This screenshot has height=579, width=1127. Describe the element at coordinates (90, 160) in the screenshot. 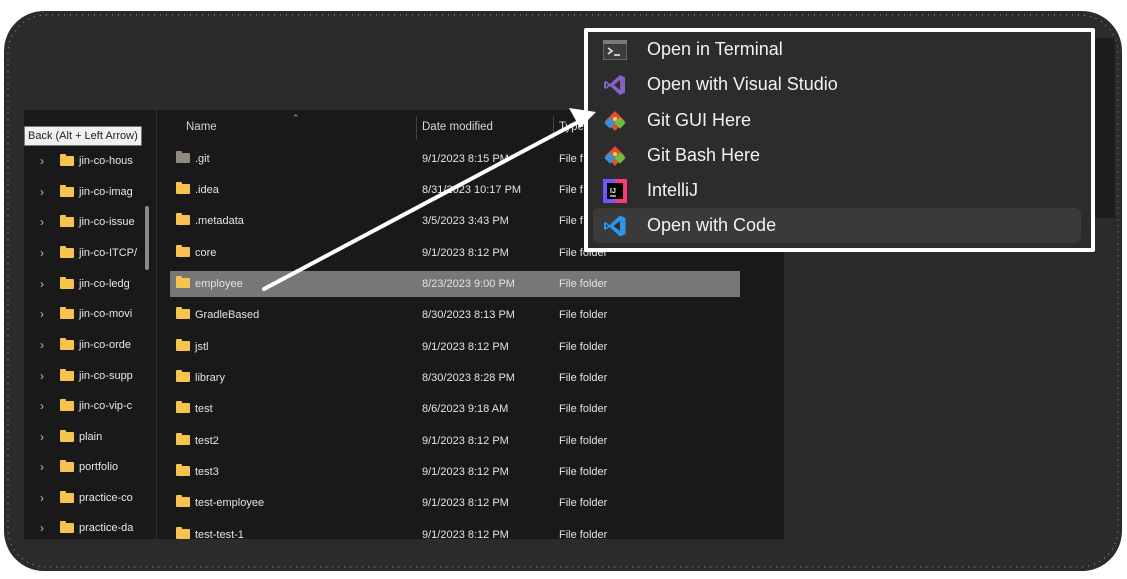

I see `nav-item: › jin-co-hous` at that location.